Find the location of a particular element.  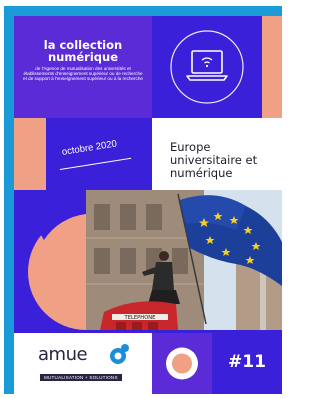

salmon-accent-top is located at coordinates (272, 67).